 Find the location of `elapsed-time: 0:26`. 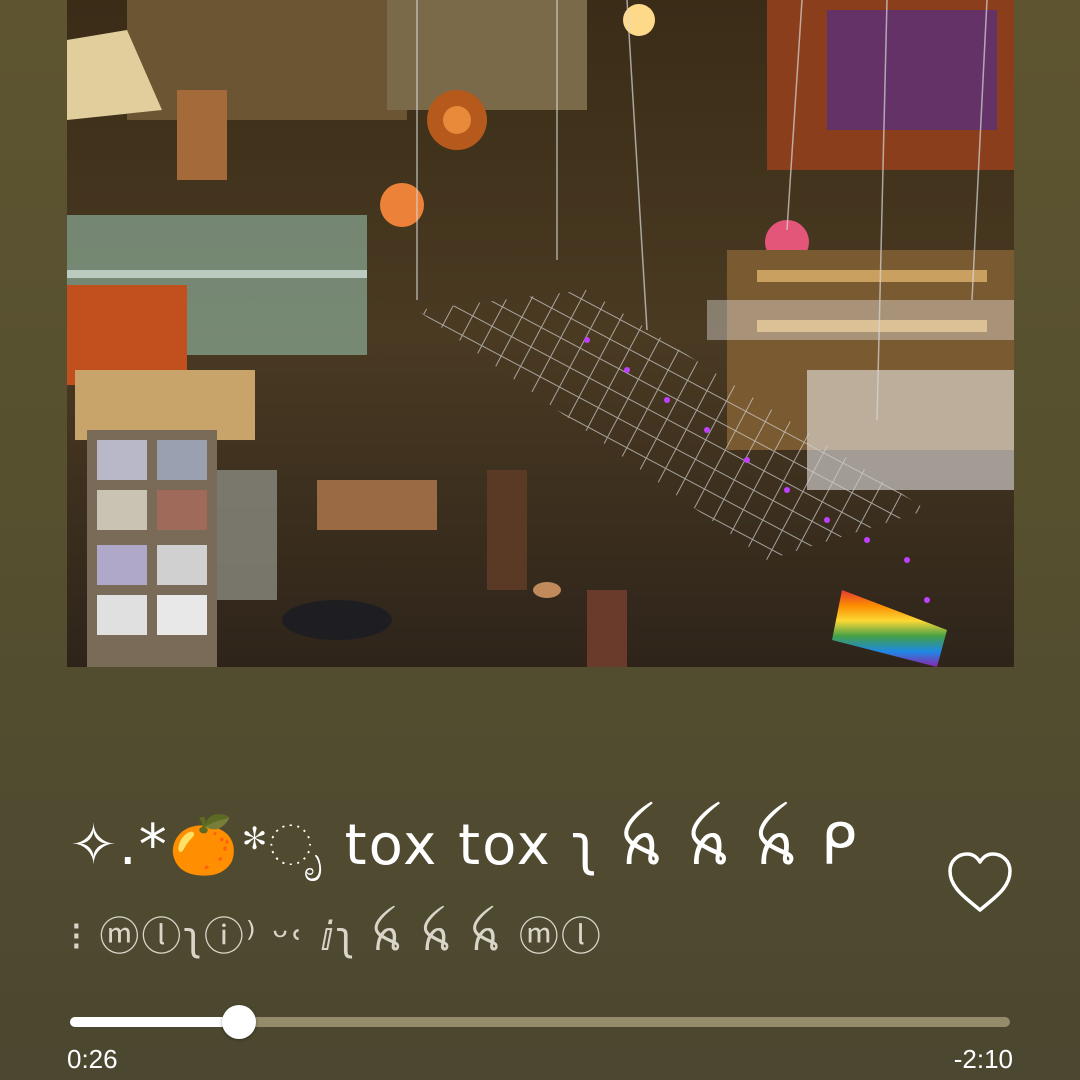

elapsed-time: 0:26 is located at coordinates (92, 1059).